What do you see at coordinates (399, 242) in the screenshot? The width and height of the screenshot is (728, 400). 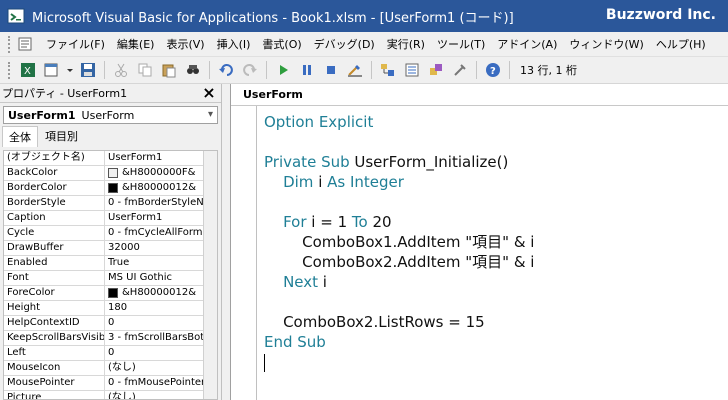 I see `code-text: ComboBox1.AddItem "項目" & i` at bounding box center [399, 242].